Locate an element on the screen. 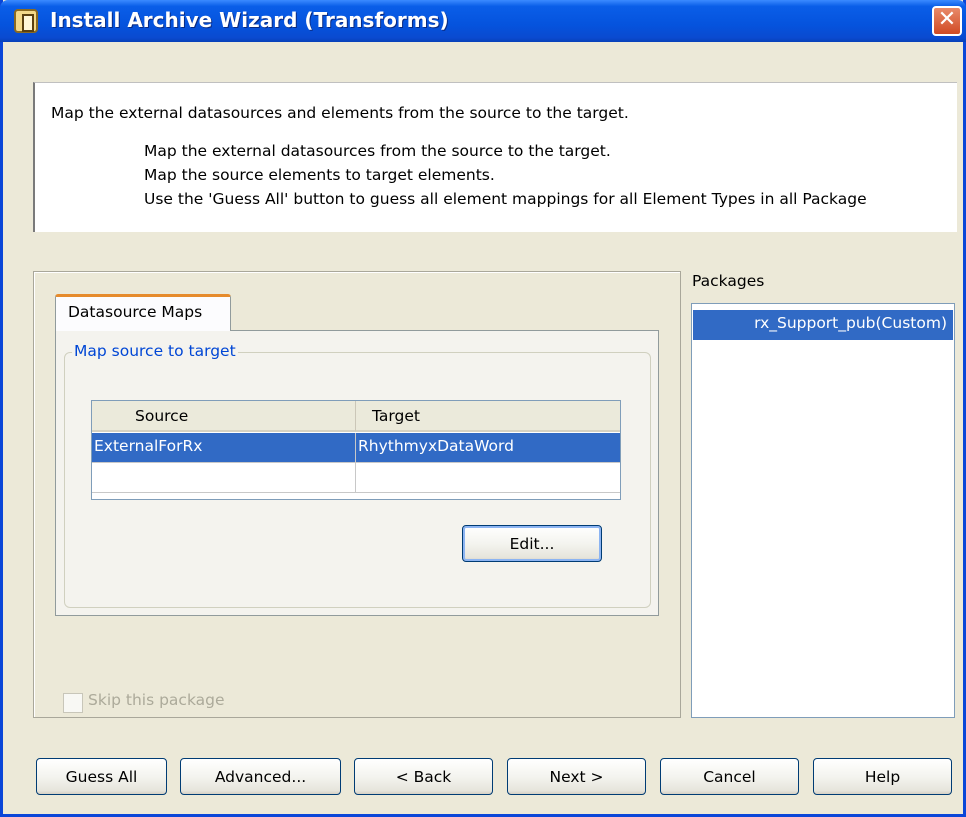  package-item: rx_Support_pub(Custom) is located at coordinates (823, 325).